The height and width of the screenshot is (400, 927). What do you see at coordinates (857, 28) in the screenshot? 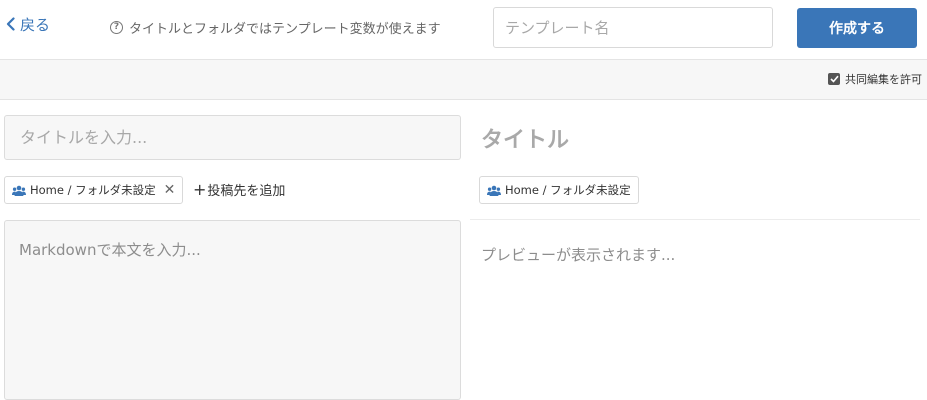
I see `create-button: 作成する` at bounding box center [857, 28].